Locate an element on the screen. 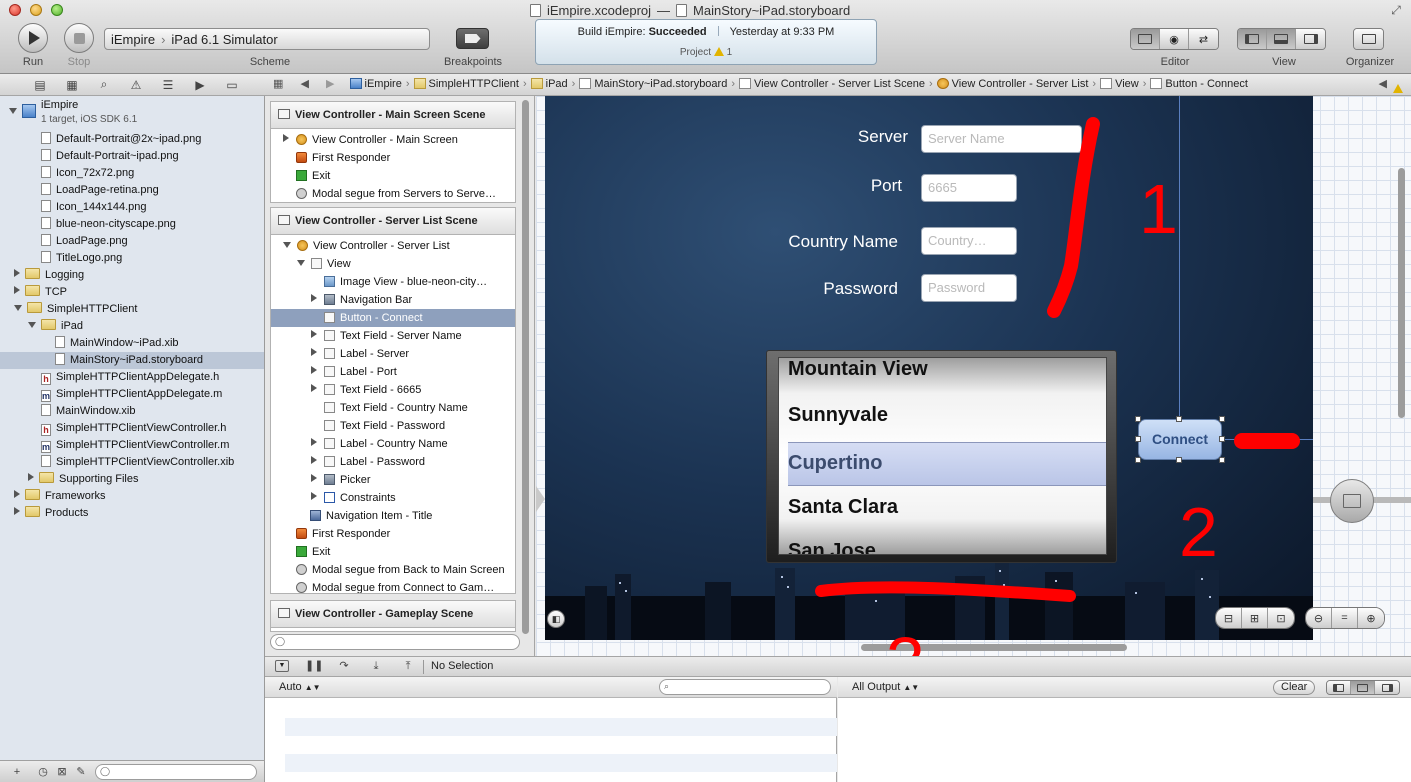 This screenshot has height=782, width=1411. close-window-button is located at coordinates (15, 10).